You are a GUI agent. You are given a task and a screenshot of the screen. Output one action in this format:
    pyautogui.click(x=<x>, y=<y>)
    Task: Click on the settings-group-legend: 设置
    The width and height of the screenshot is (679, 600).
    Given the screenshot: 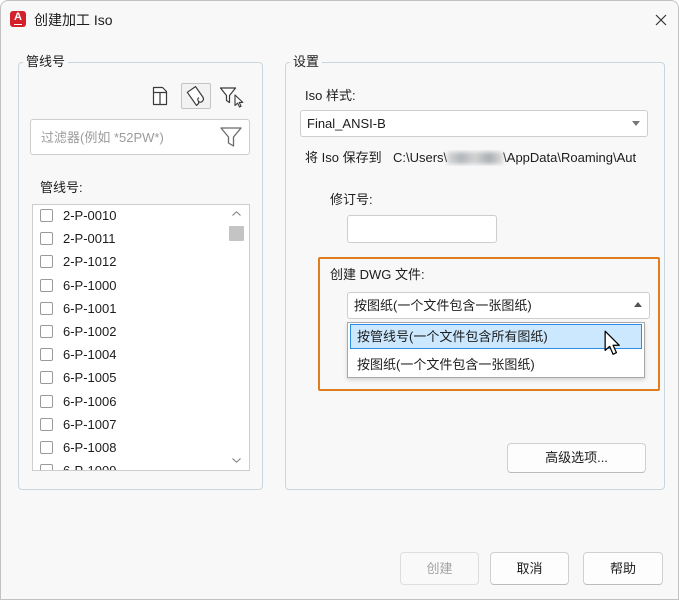 What is the action you would take?
    pyautogui.click(x=306, y=62)
    